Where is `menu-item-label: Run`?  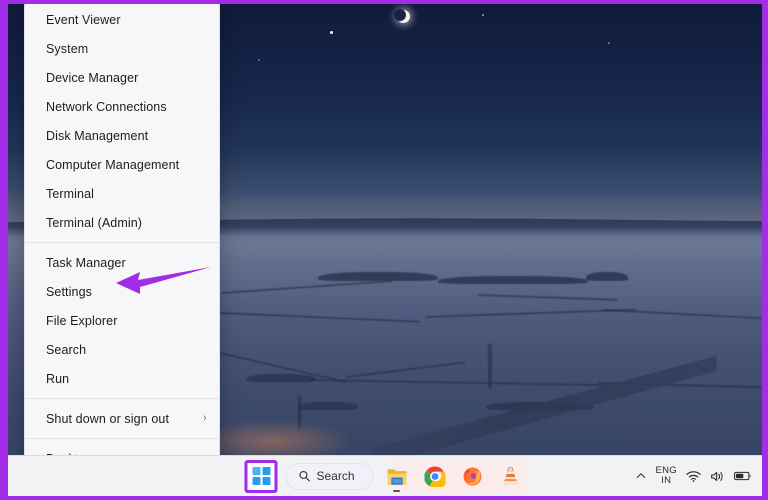
menu-item-label: Run is located at coordinates (58, 378).